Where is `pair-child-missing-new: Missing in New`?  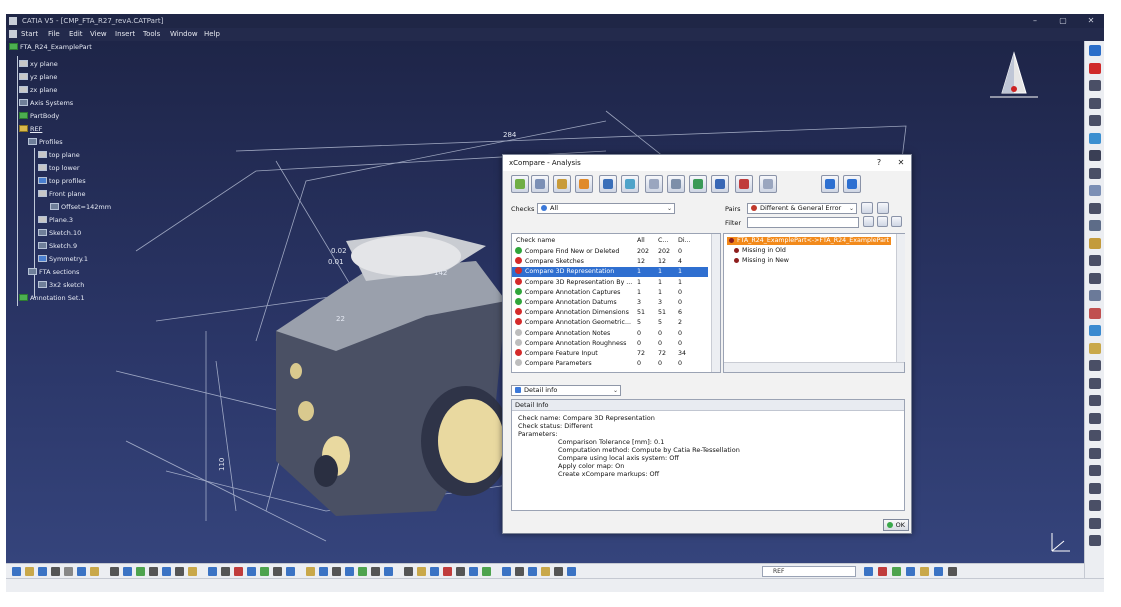
pair-child-missing-new: Missing in New is located at coordinates (761, 261).